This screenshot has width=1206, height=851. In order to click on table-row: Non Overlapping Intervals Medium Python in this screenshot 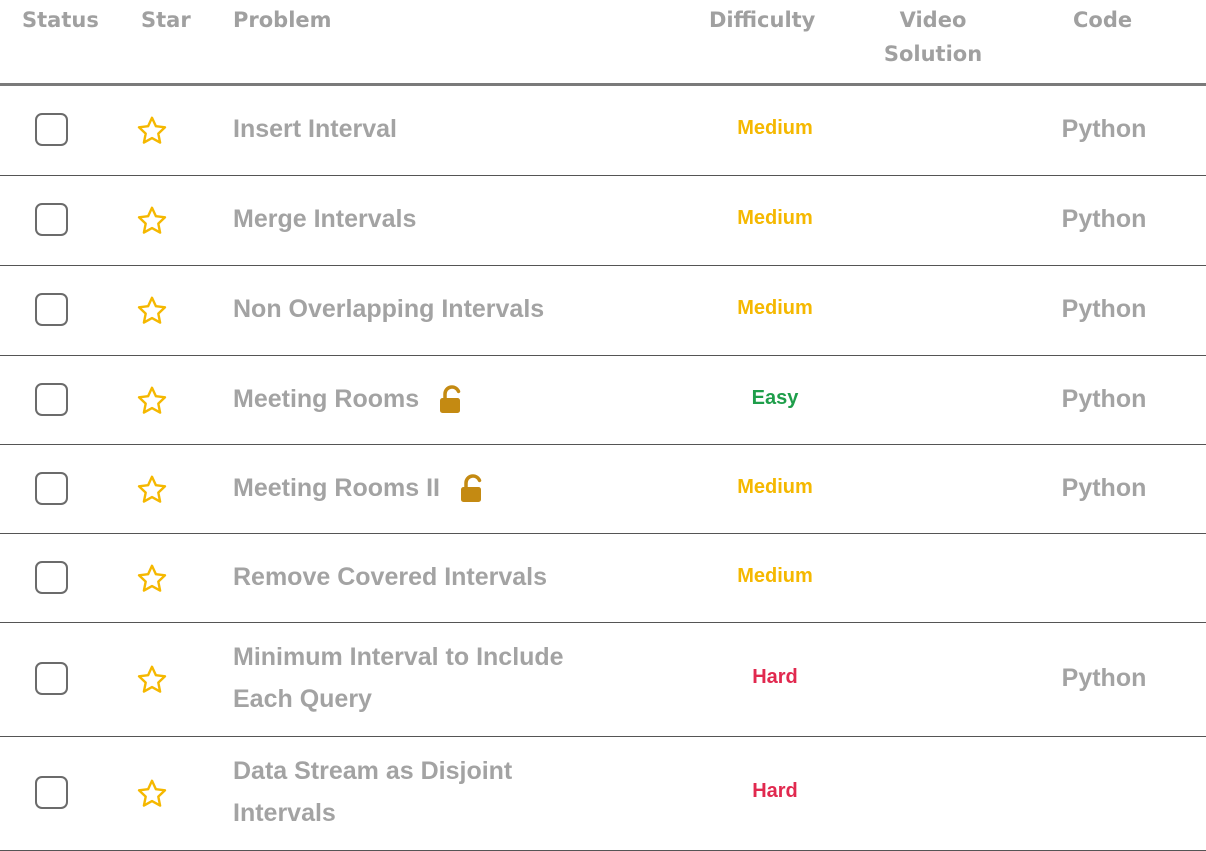, I will do `click(603, 311)`.